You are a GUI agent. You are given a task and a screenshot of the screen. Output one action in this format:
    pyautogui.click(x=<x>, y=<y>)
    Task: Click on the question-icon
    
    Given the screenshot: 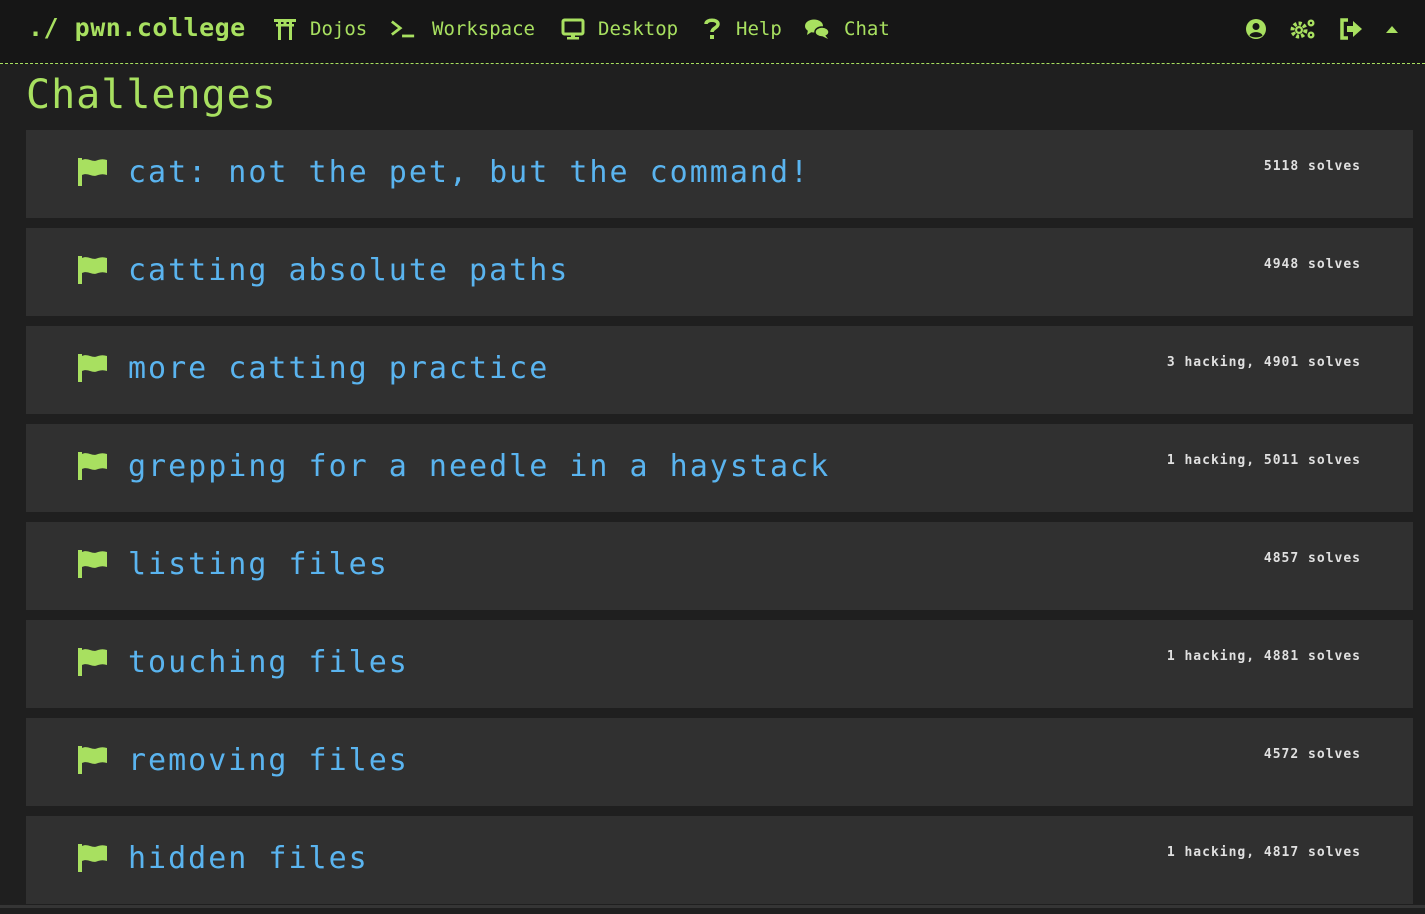 What is the action you would take?
    pyautogui.click(x=712, y=29)
    